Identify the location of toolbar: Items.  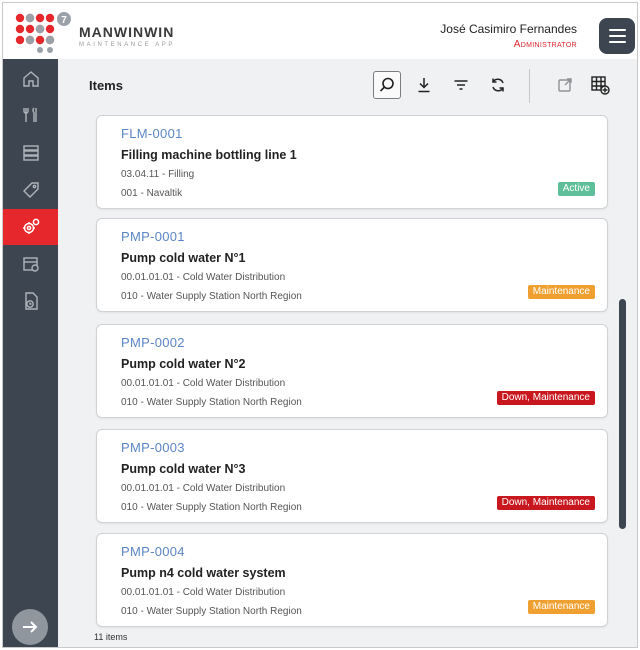
(347, 86).